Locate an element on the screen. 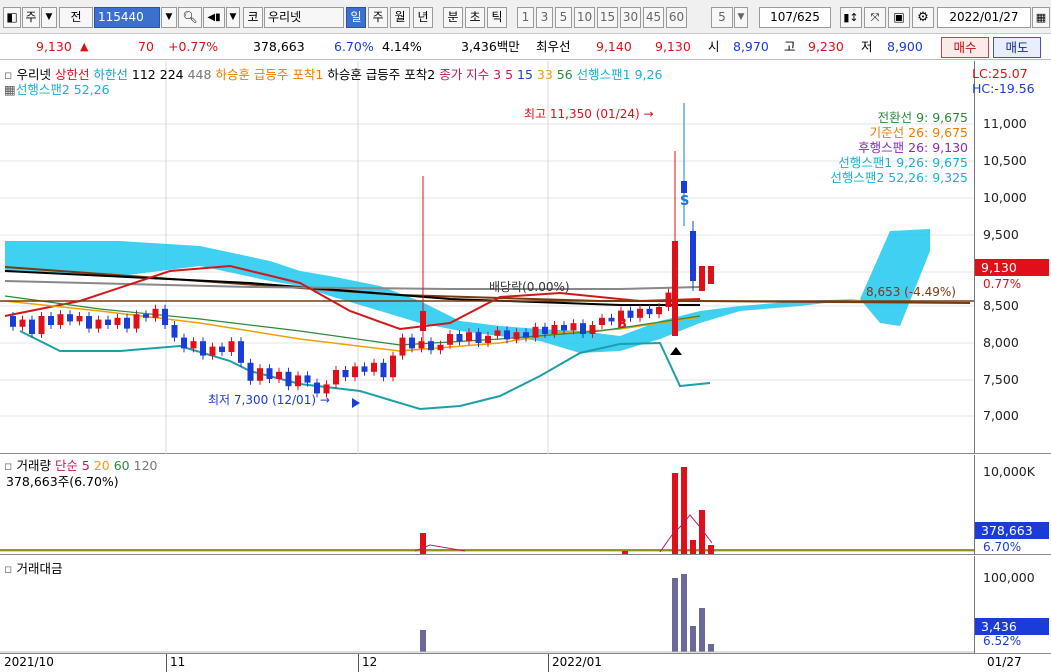 The height and width of the screenshot is (672, 1051). sell-button: 매도 is located at coordinates (1017, 47).